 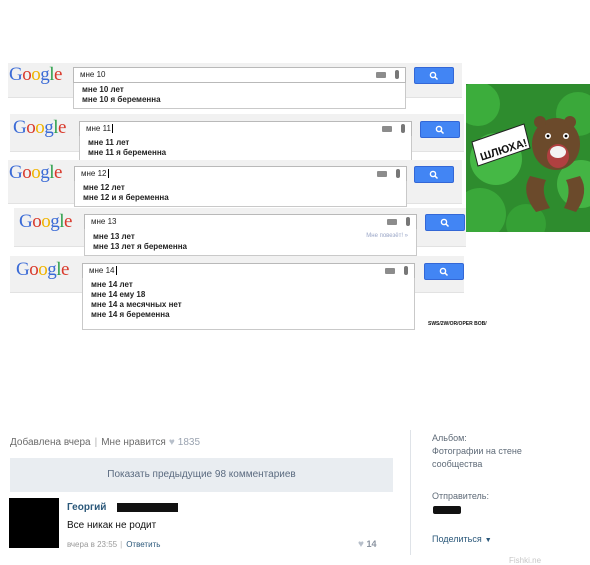 I want to click on dropdown-arrow-icon: ▼, so click(x=488, y=540).